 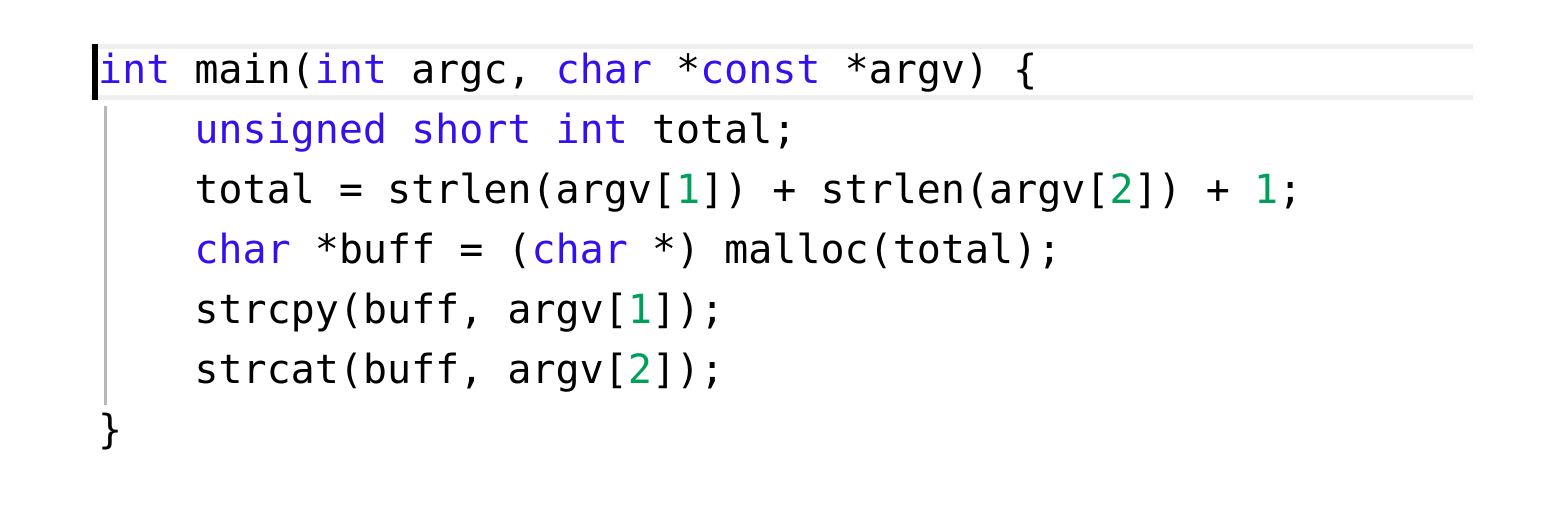 What do you see at coordinates (700, 430) in the screenshot?
I see `code-line: }` at bounding box center [700, 430].